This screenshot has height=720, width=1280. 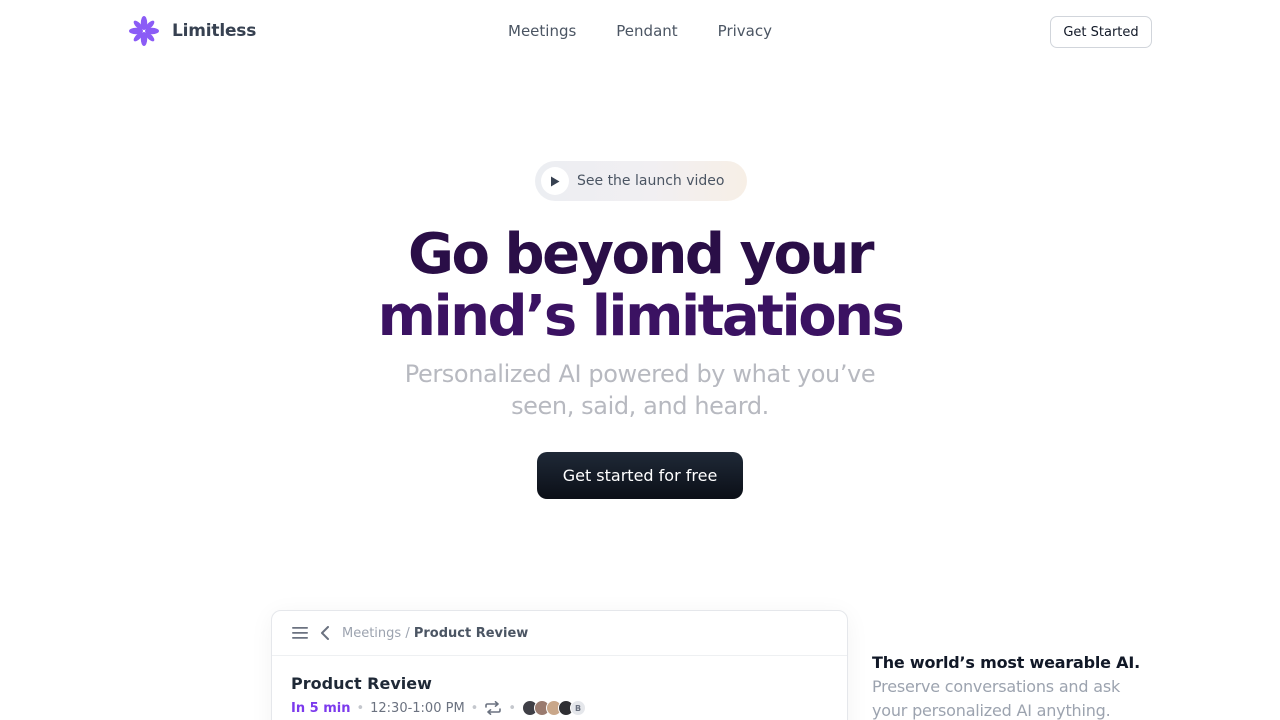 I want to click on breadcrumb: Meetings / Product Review, so click(x=435, y=633).